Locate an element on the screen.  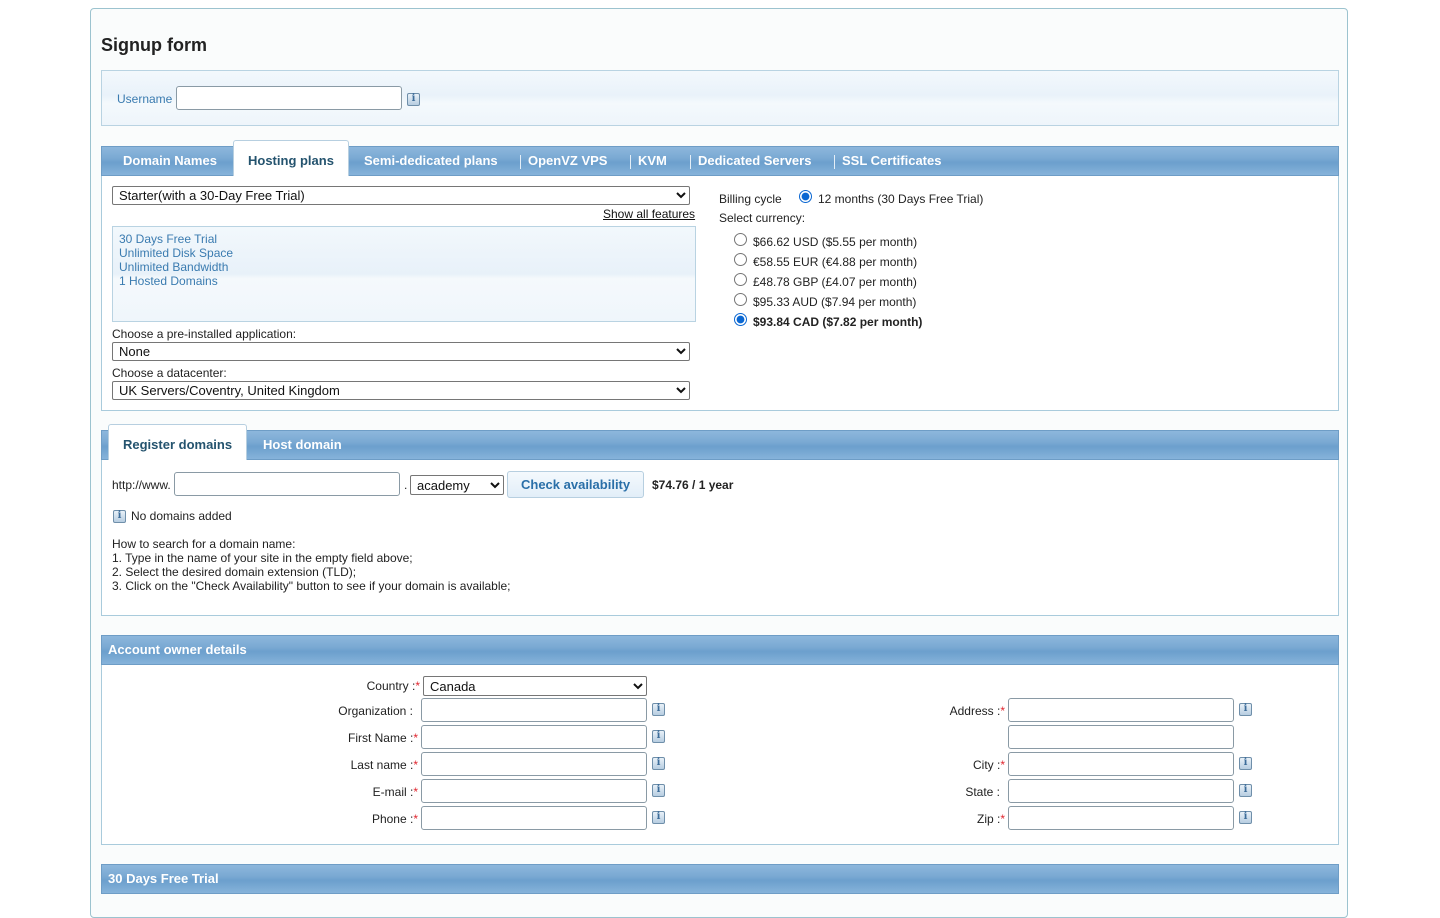
url-prefix: http://www. is located at coordinates (141, 485).